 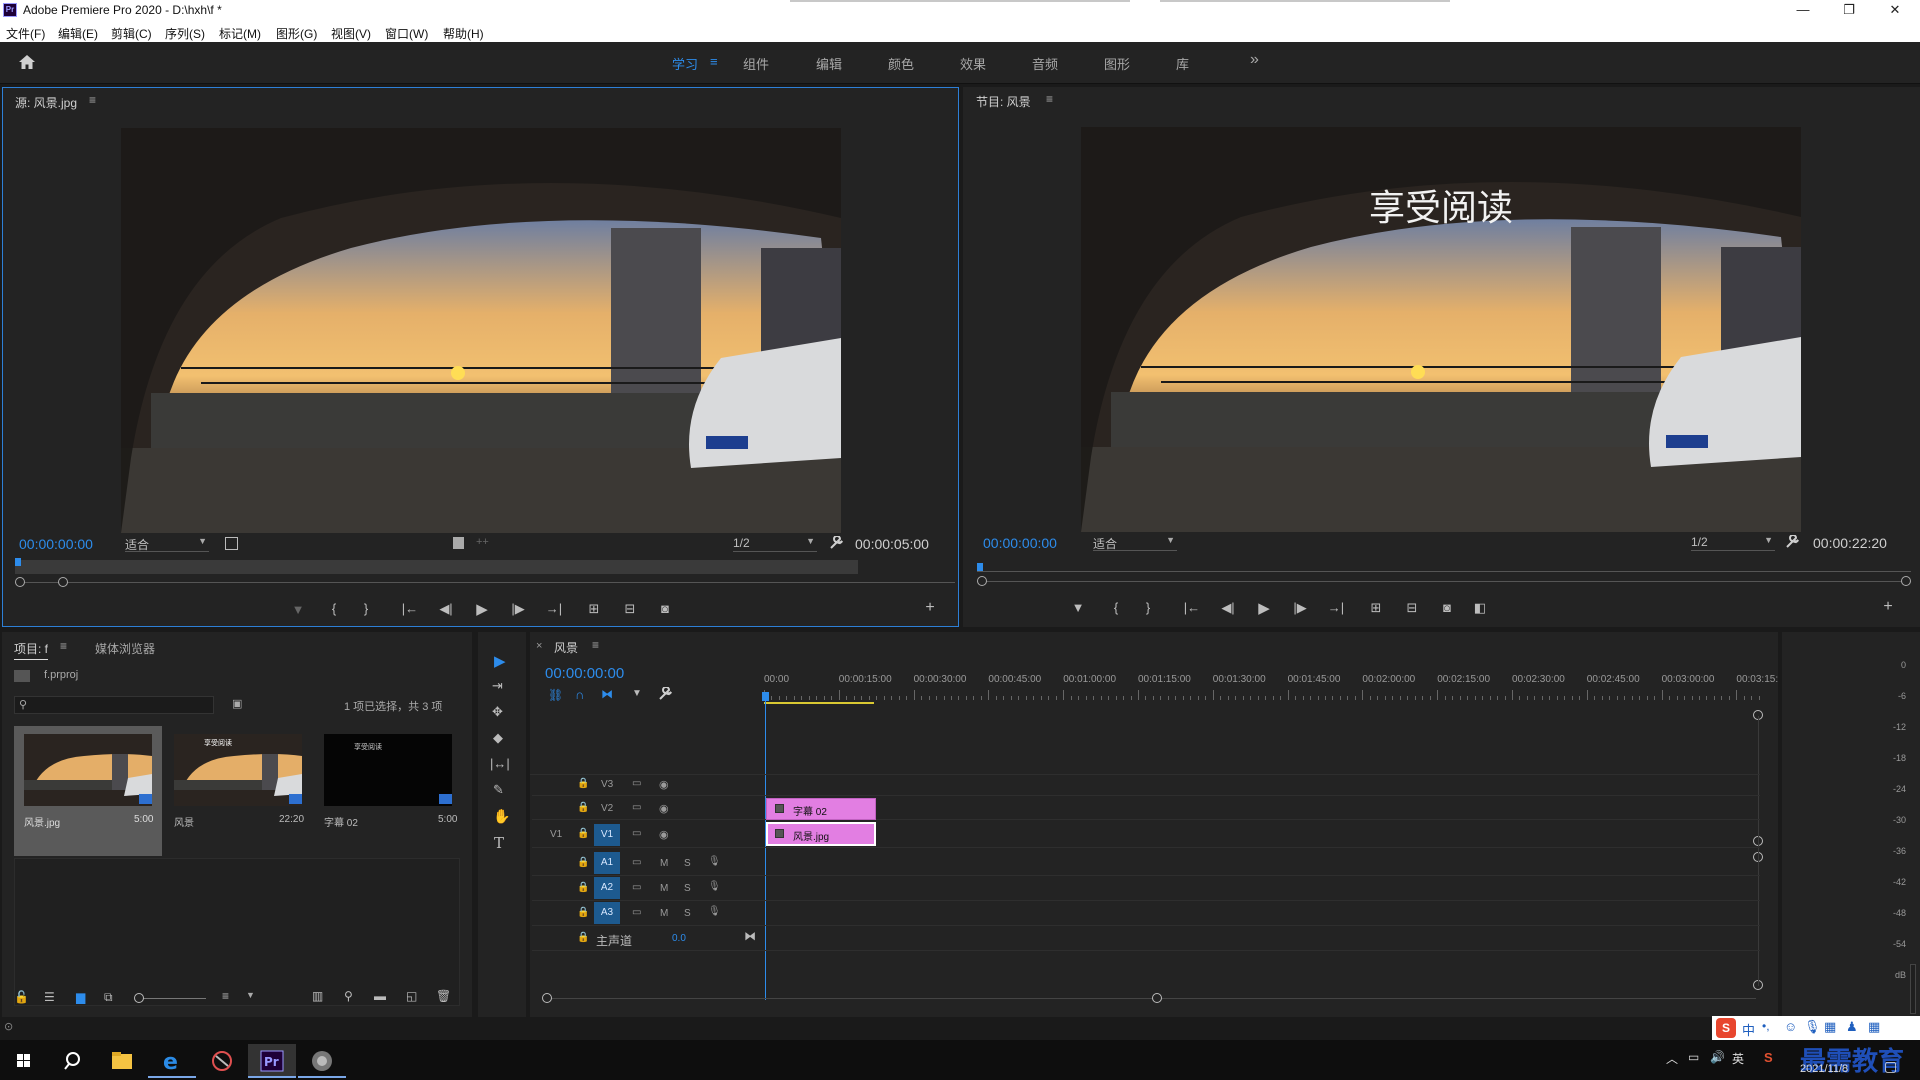 I want to click on project-tab: 项目: f, so click(x=31, y=650).